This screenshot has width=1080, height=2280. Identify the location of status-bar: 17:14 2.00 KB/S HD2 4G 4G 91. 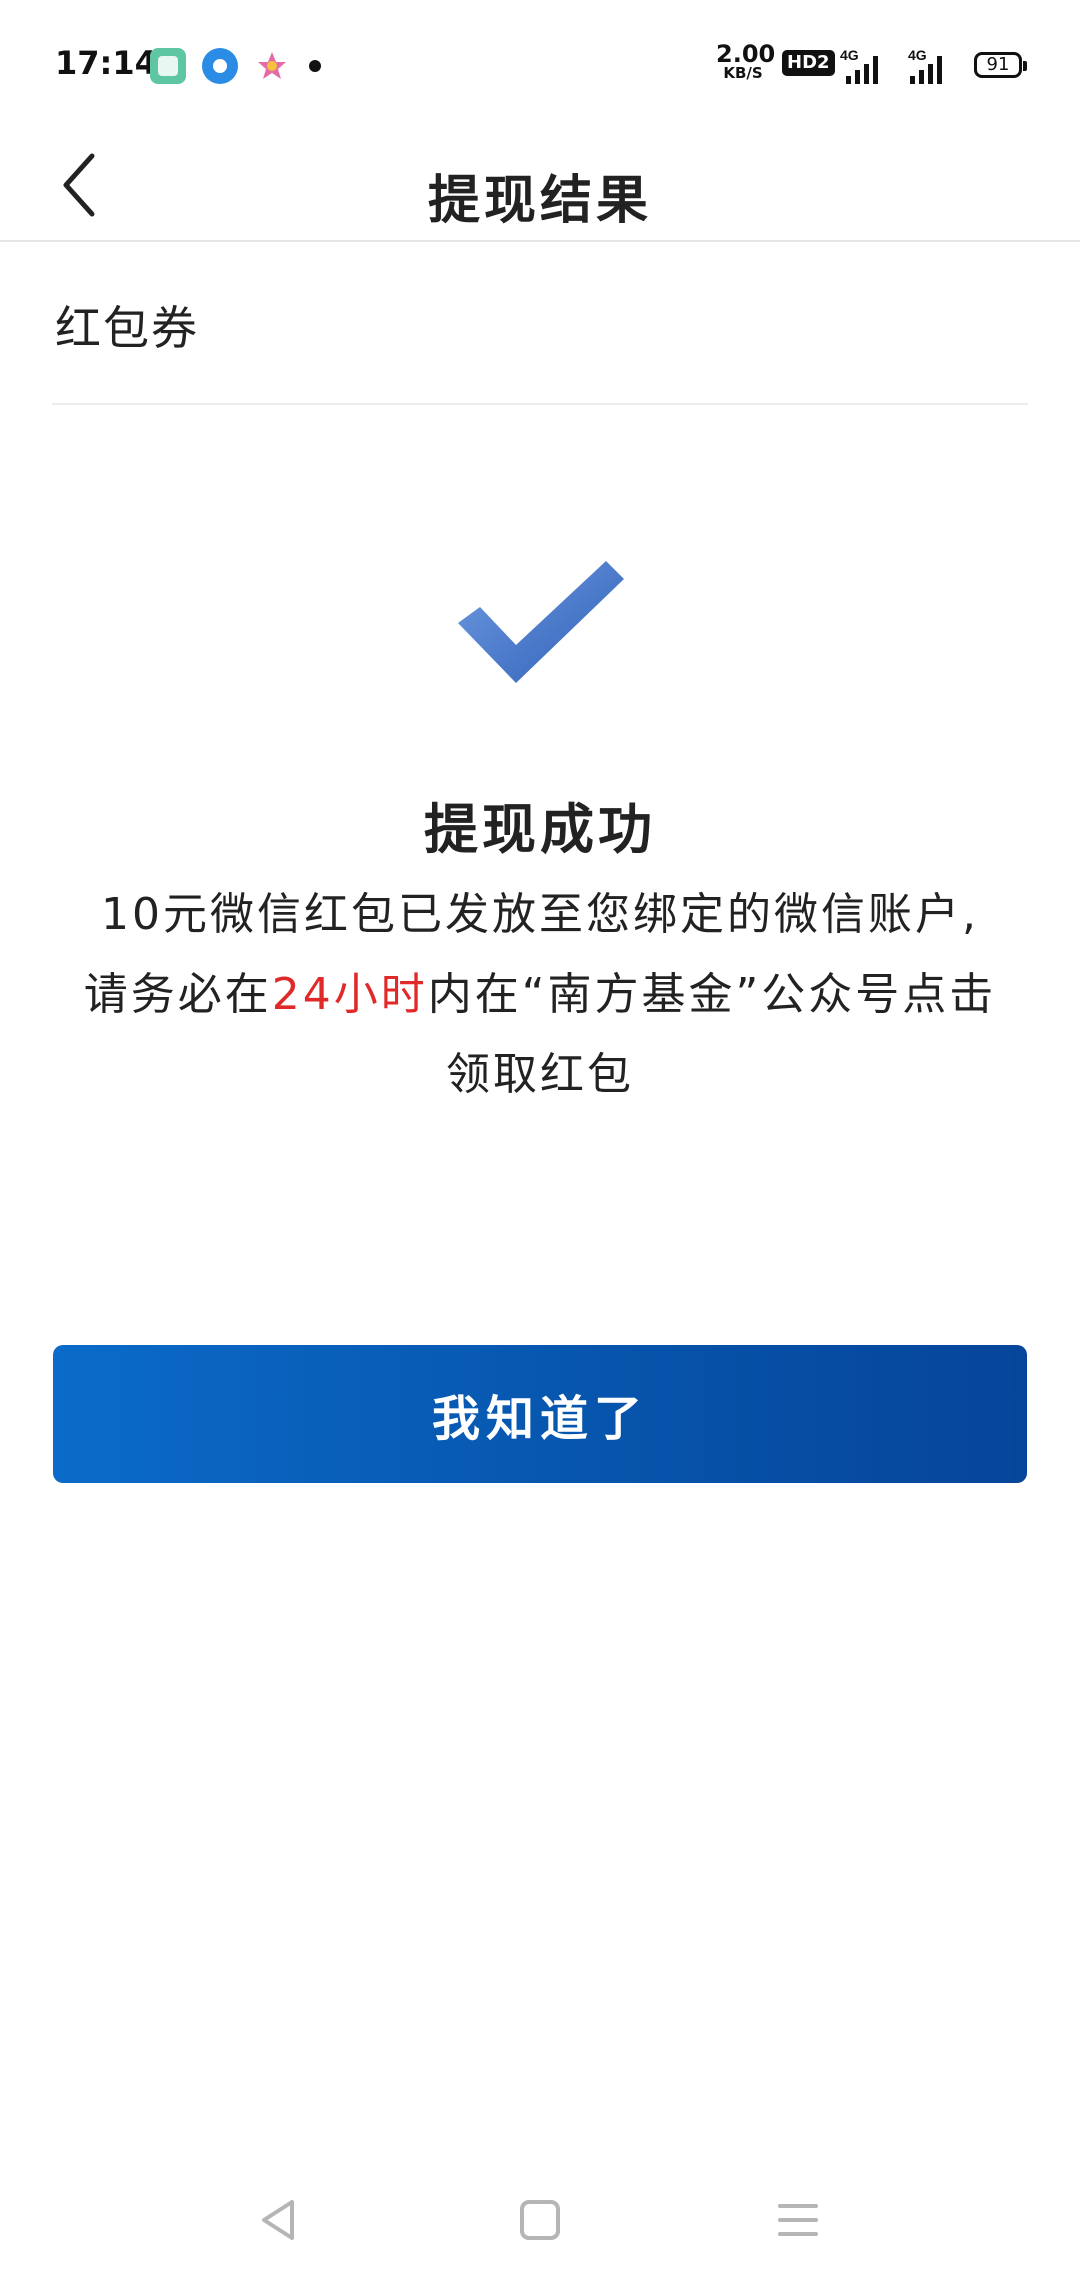
(540, 65).